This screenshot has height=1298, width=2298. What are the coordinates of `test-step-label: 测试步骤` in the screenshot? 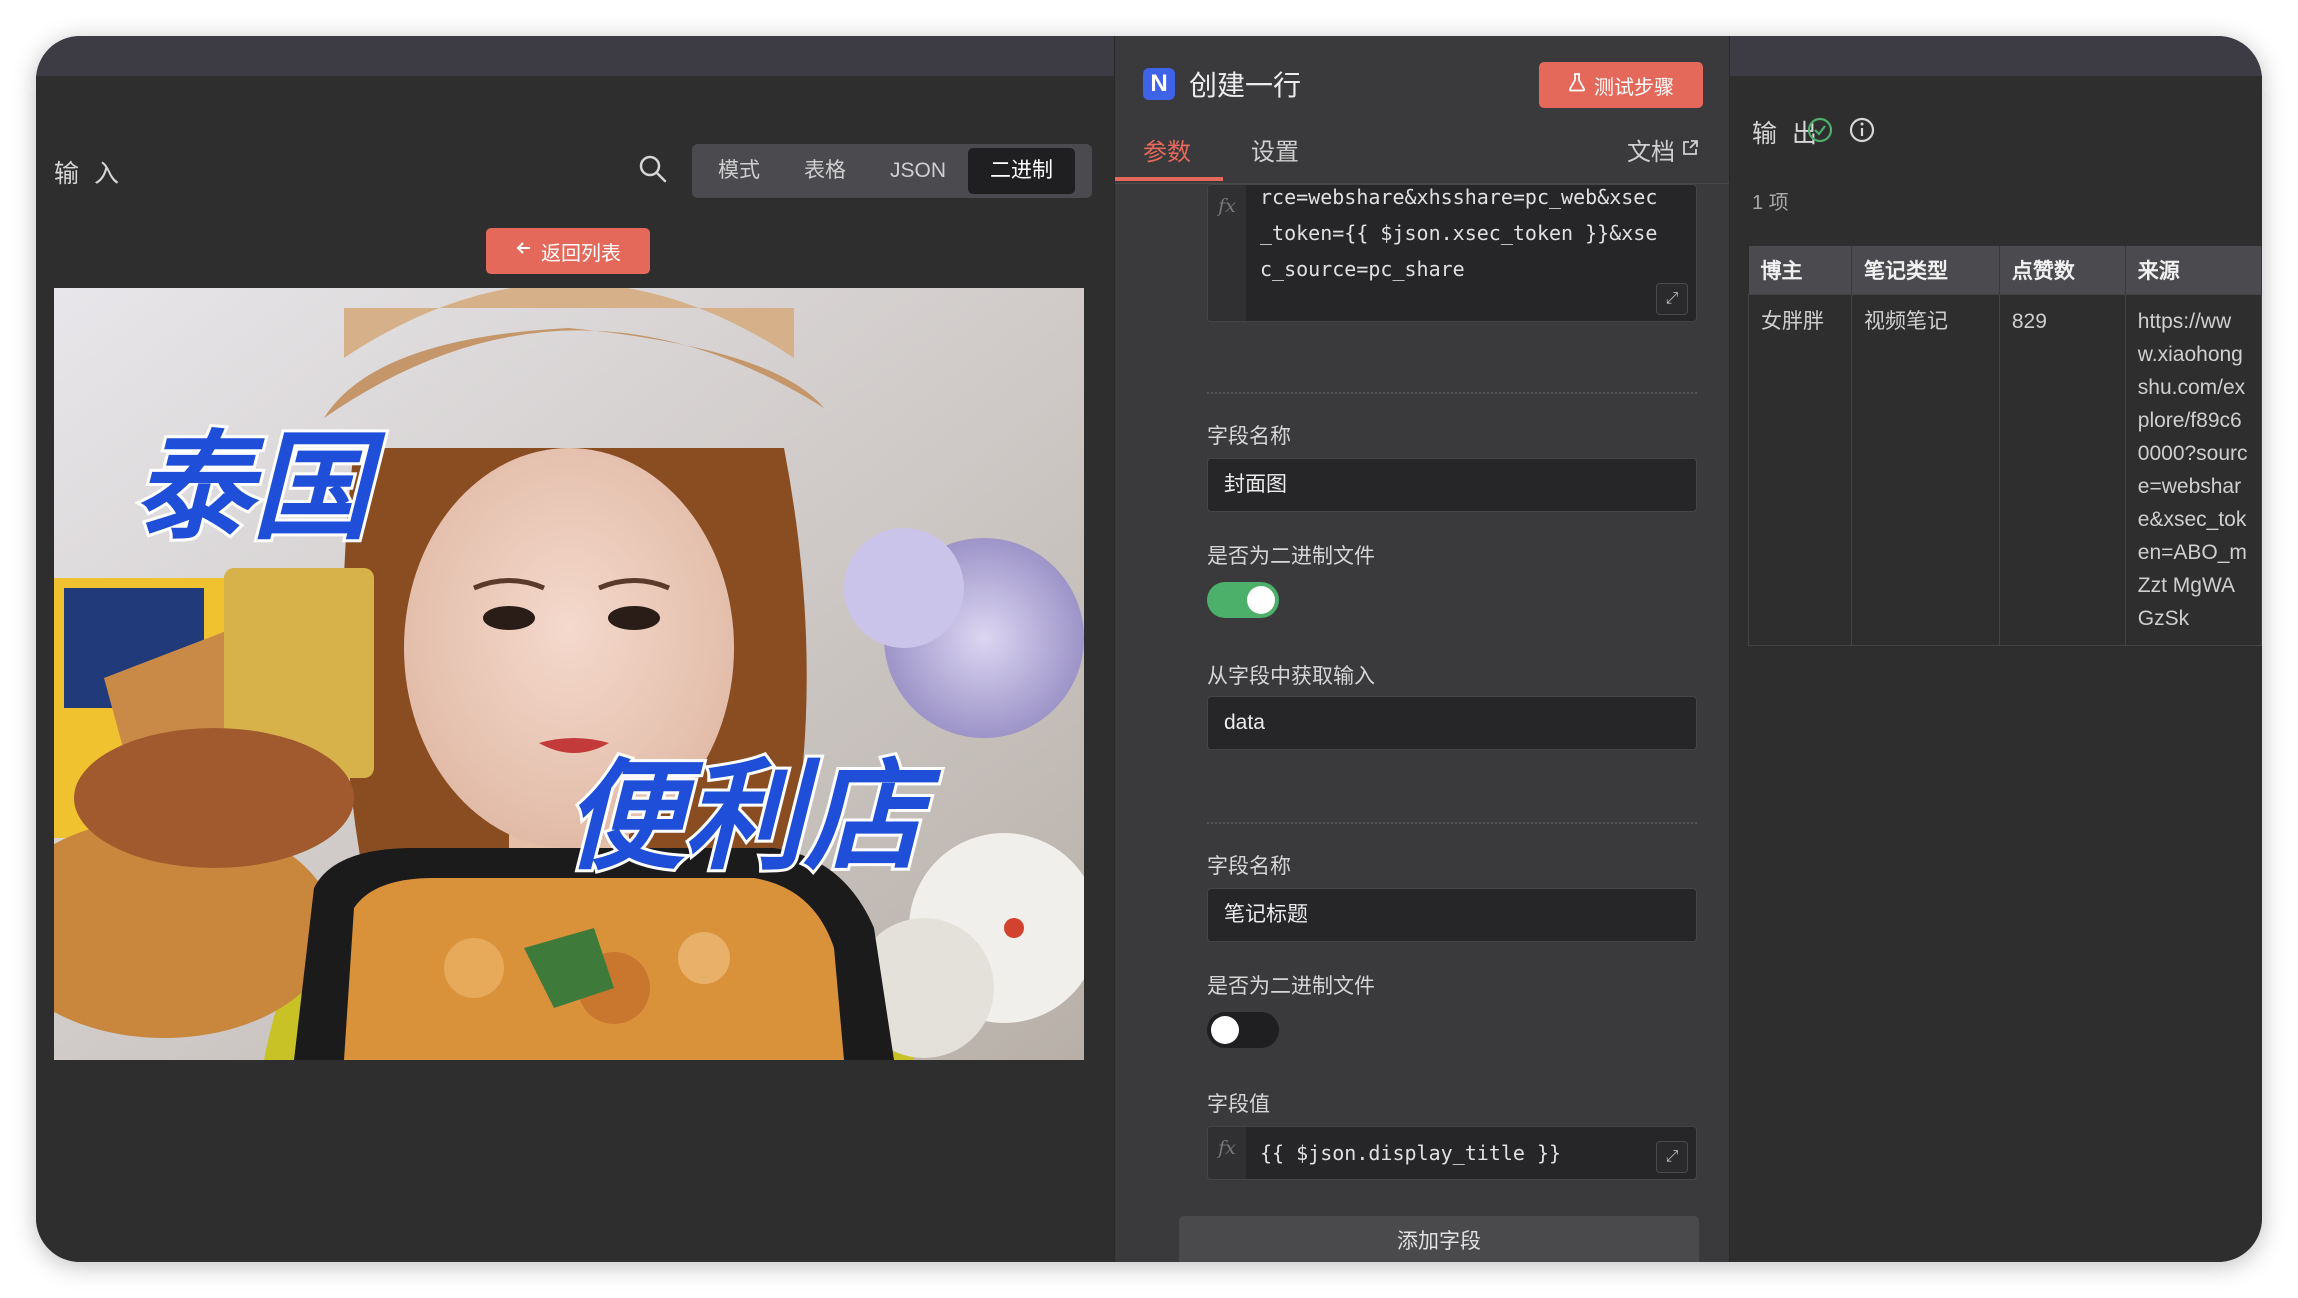 It's located at (1634, 87).